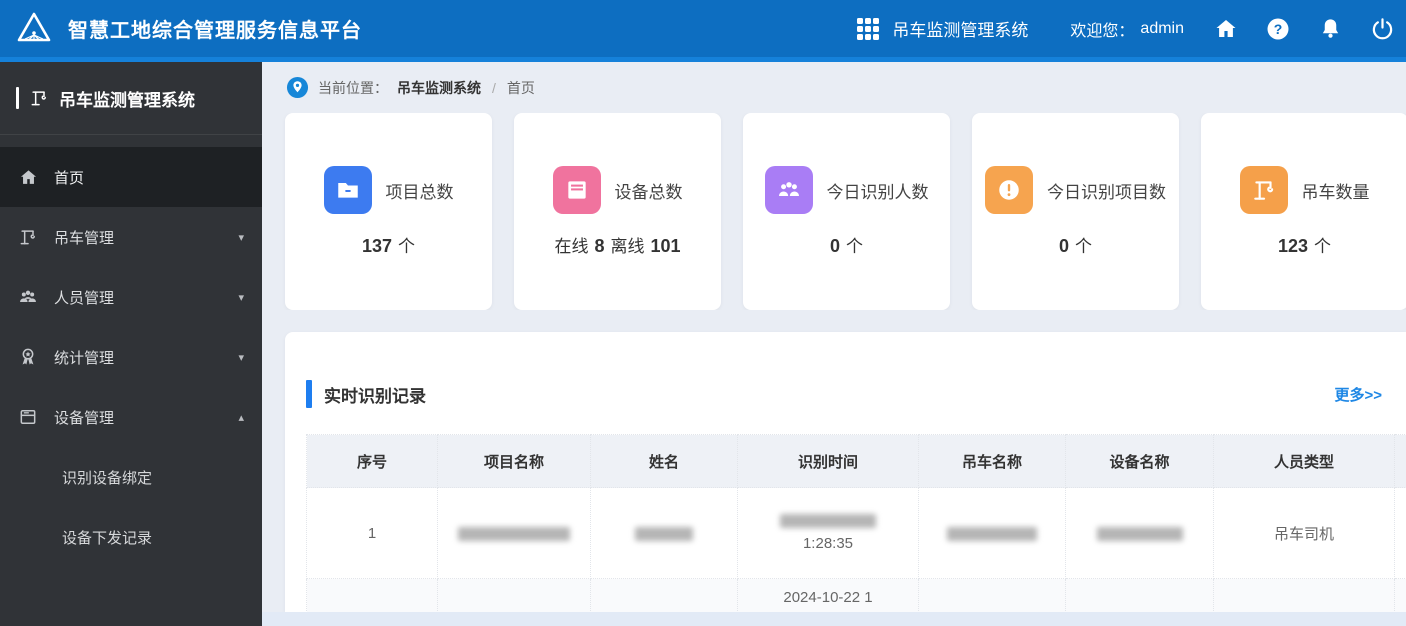  I want to click on platform-logo-icon, so click(34, 29).